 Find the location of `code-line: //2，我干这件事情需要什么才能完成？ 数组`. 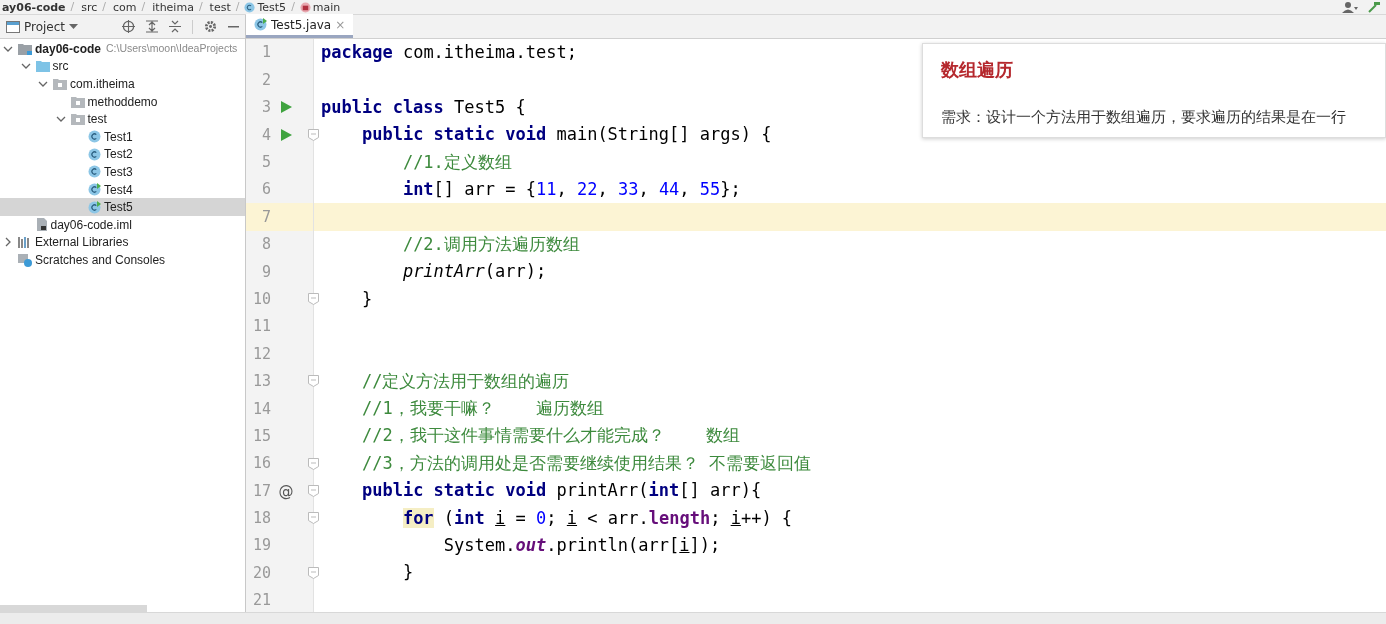

code-line: //2，我干这件事情需要什么才能完成？ 数组 is located at coordinates (550, 436).